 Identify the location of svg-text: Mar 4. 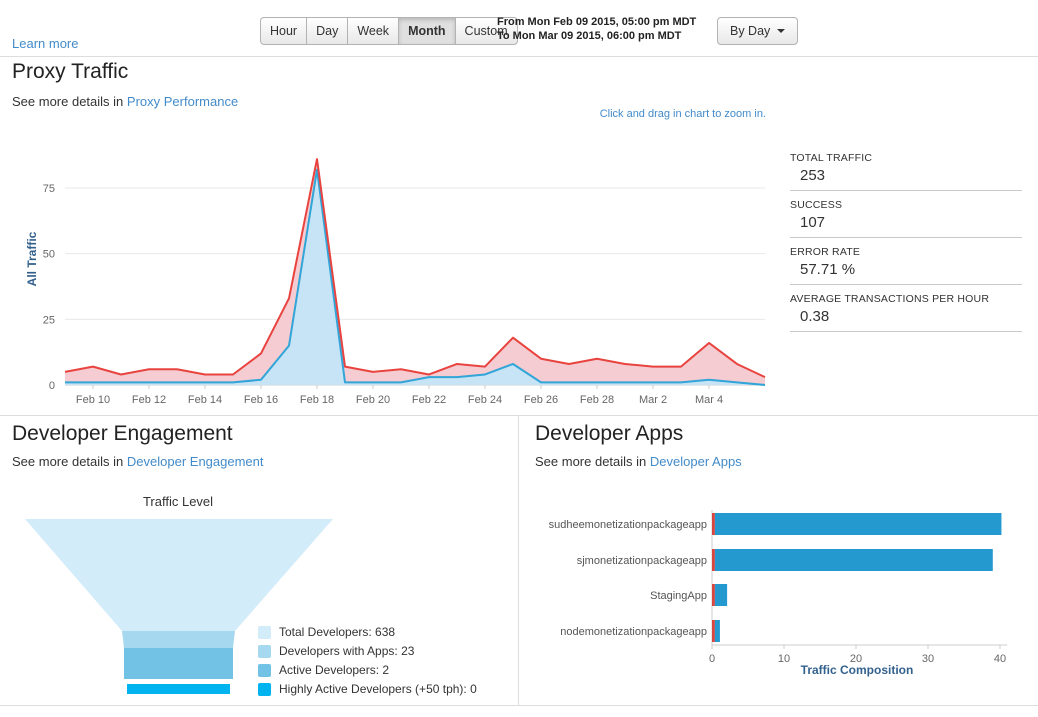
(709, 400).